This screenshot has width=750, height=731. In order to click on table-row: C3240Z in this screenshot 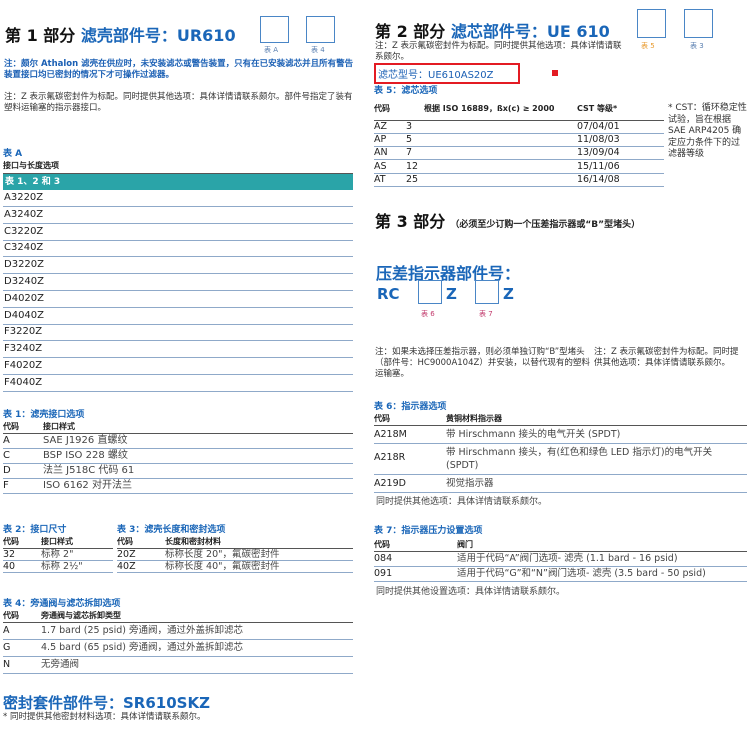, I will do `click(178, 249)`.